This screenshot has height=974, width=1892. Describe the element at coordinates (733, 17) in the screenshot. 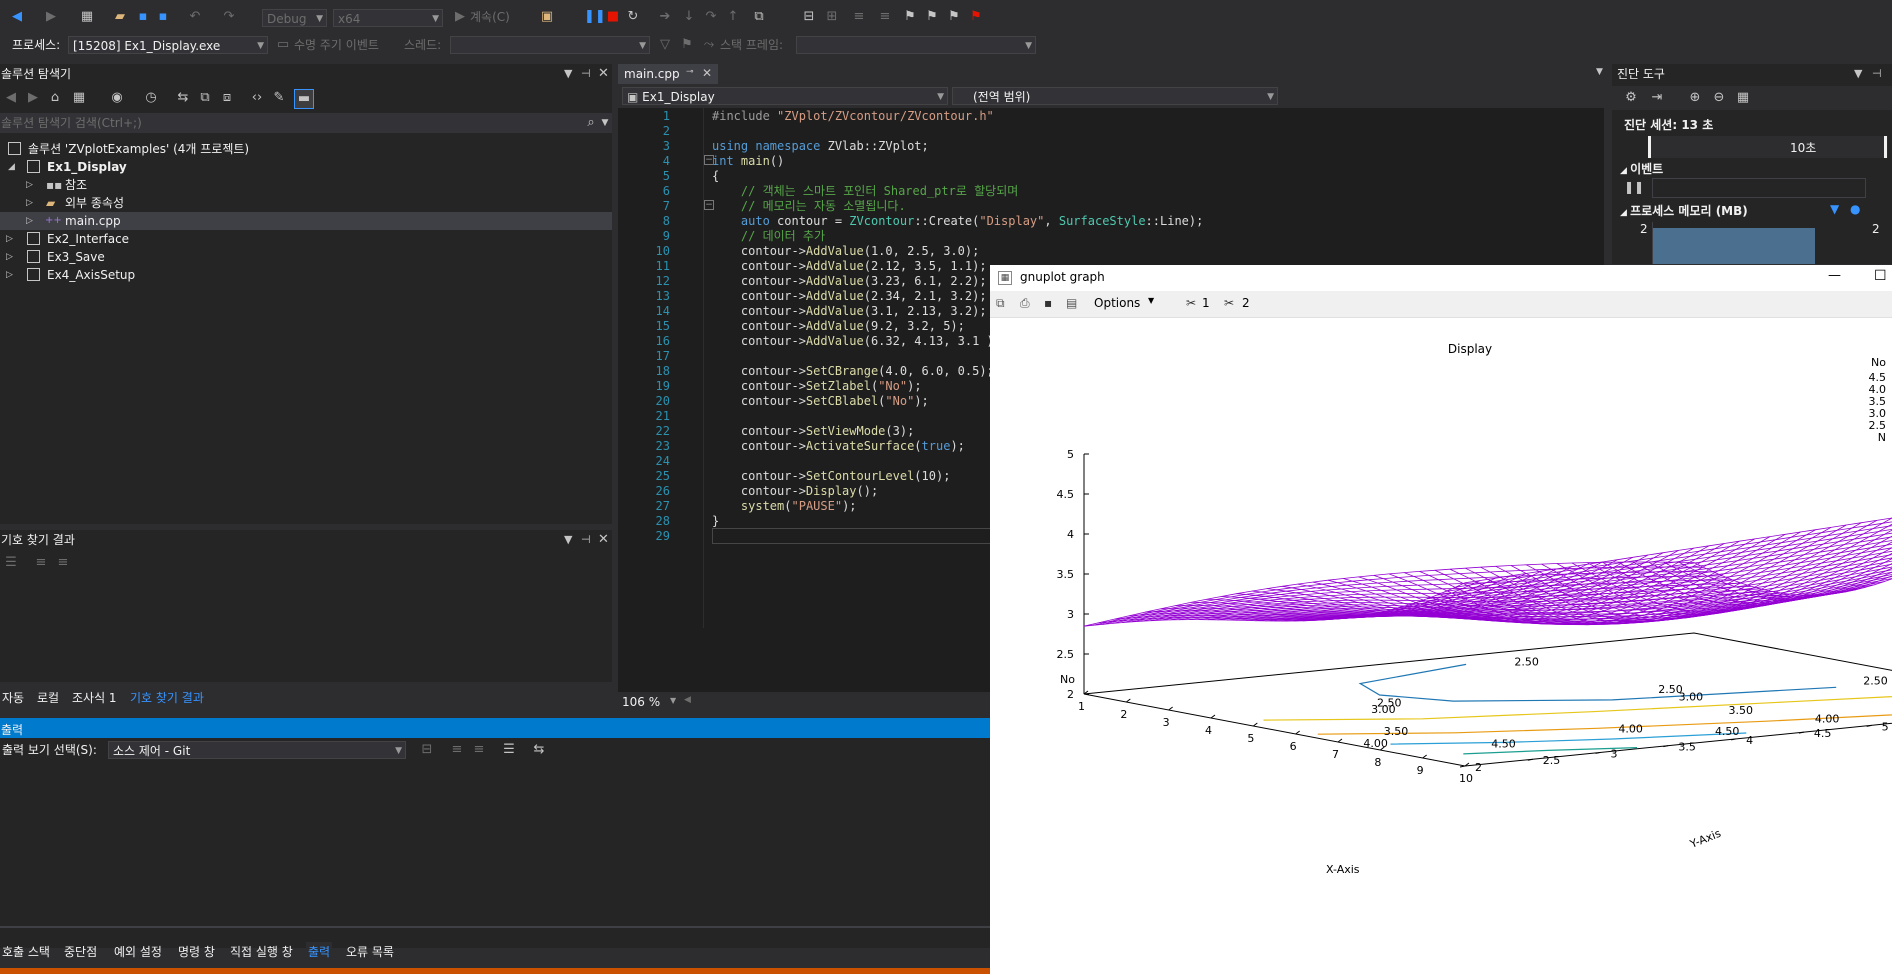

I see `step-out-icon: ↑` at that location.